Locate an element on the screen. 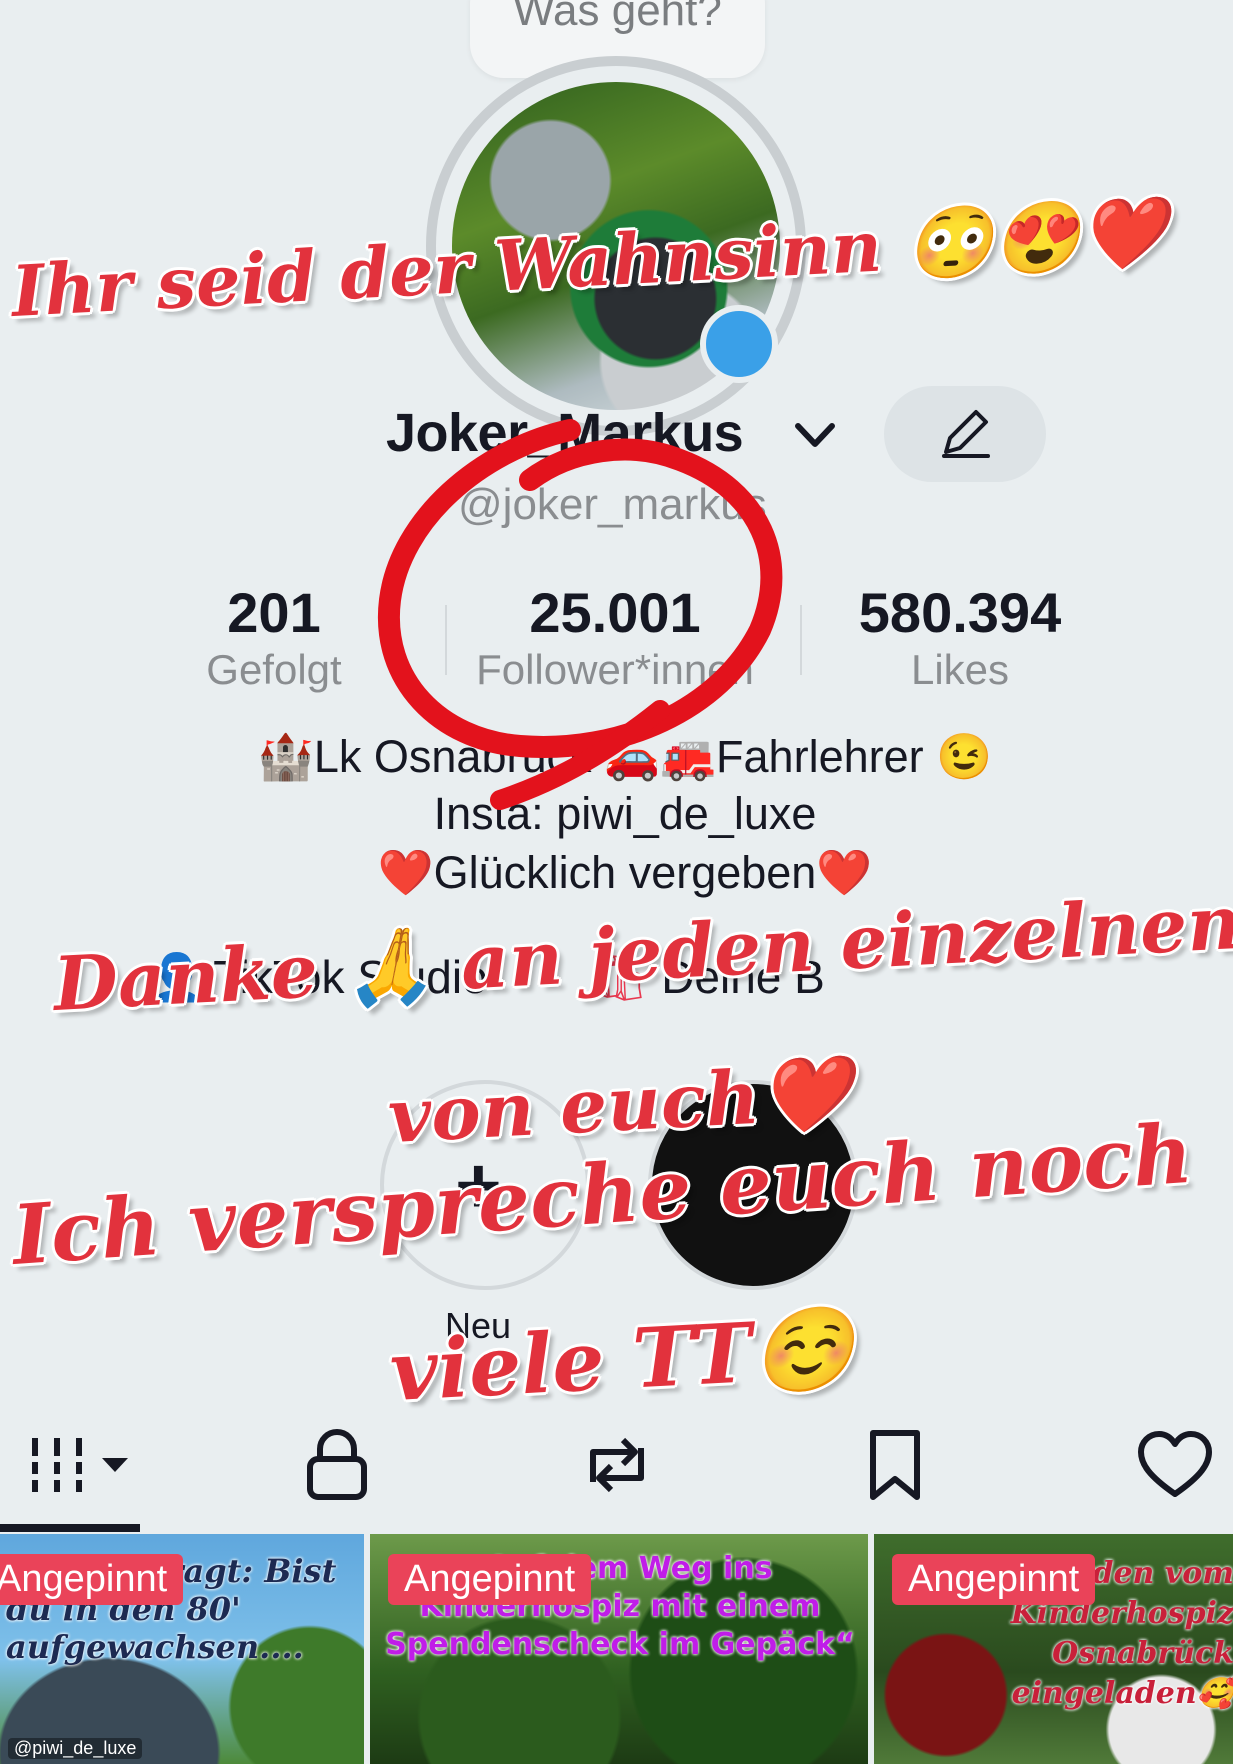 The height and width of the screenshot is (1764, 1233). repost-icon is located at coordinates (617, 1465).